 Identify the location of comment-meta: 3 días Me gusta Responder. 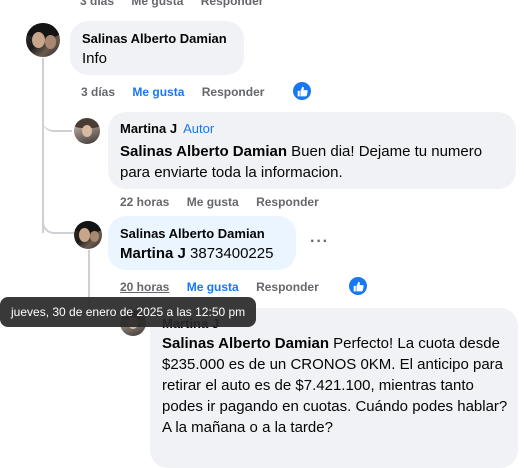
(179, 92).